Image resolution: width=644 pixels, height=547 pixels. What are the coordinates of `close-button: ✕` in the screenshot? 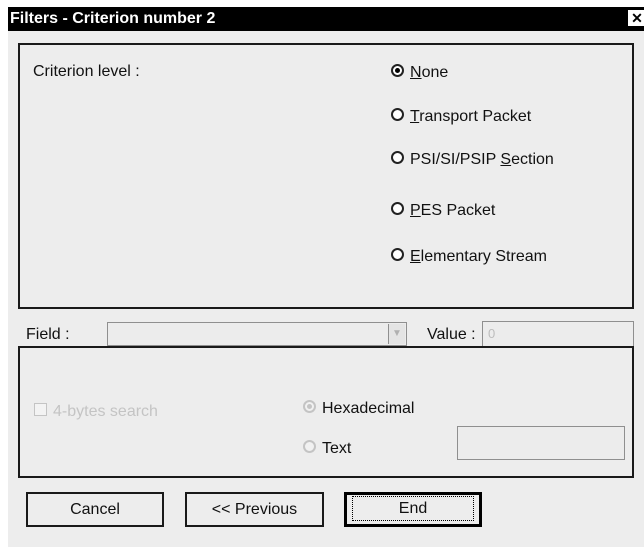 It's located at (636, 18).